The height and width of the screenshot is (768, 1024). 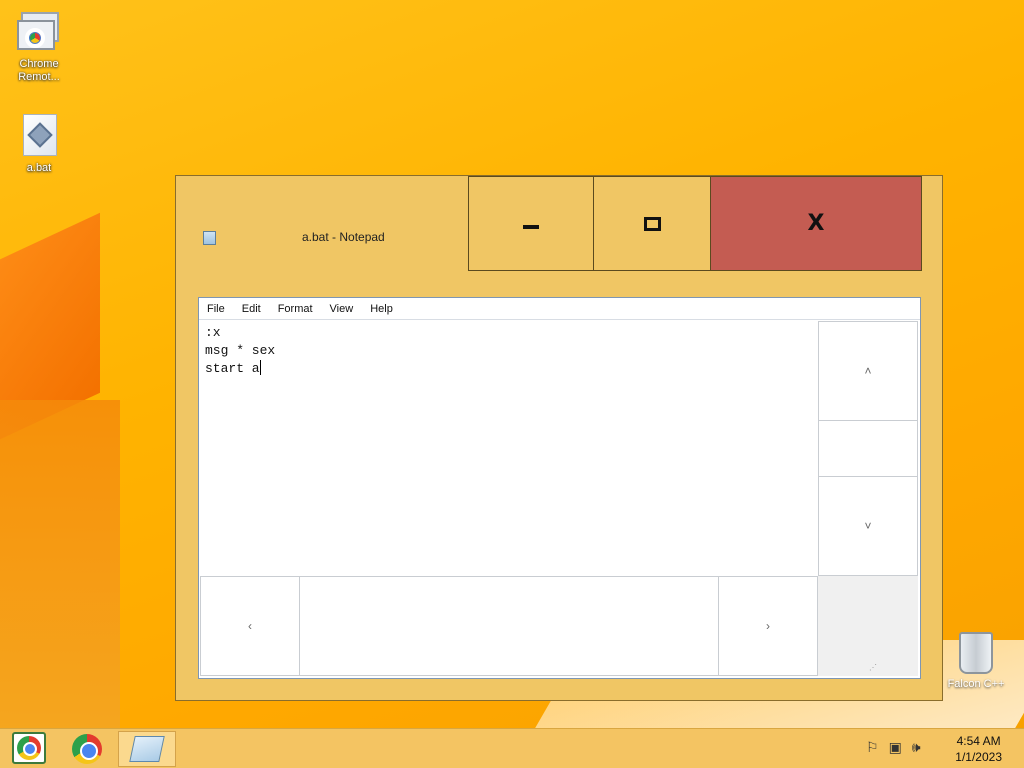 What do you see at coordinates (251, 309) in the screenshot?
I see `menu-edit: Edit` at bounding box center [251, 309].